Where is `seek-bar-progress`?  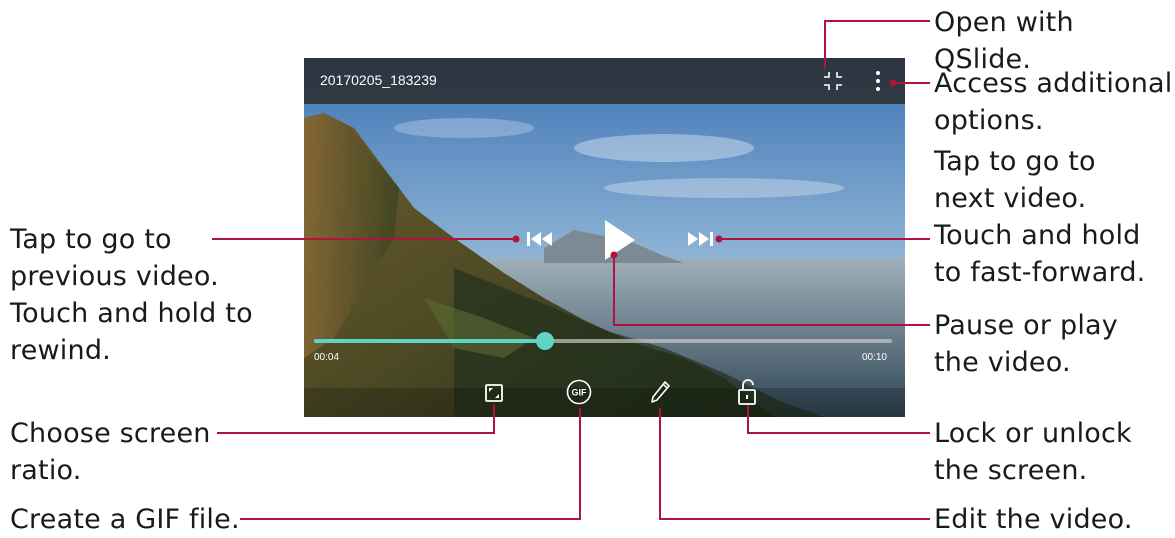
seek-bar-progress is located at coordinates (430, 341).